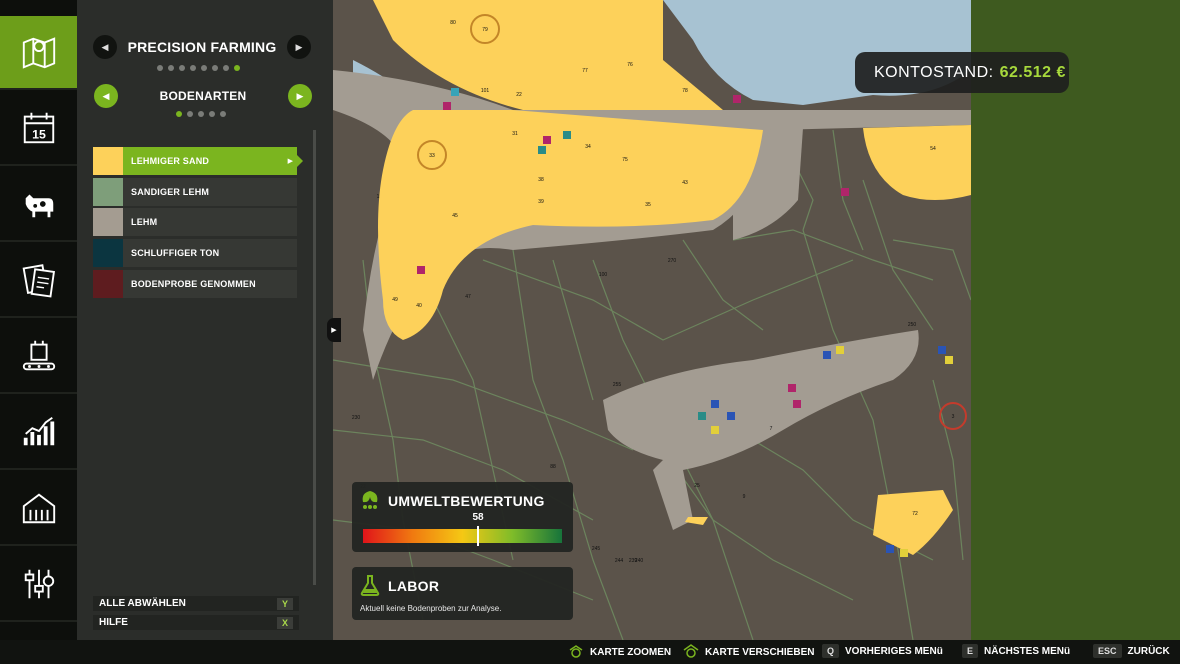 Image resolution: width=1180 pixels, height=664 pixels. I want to click on key-hint: X, so click(284, 622).